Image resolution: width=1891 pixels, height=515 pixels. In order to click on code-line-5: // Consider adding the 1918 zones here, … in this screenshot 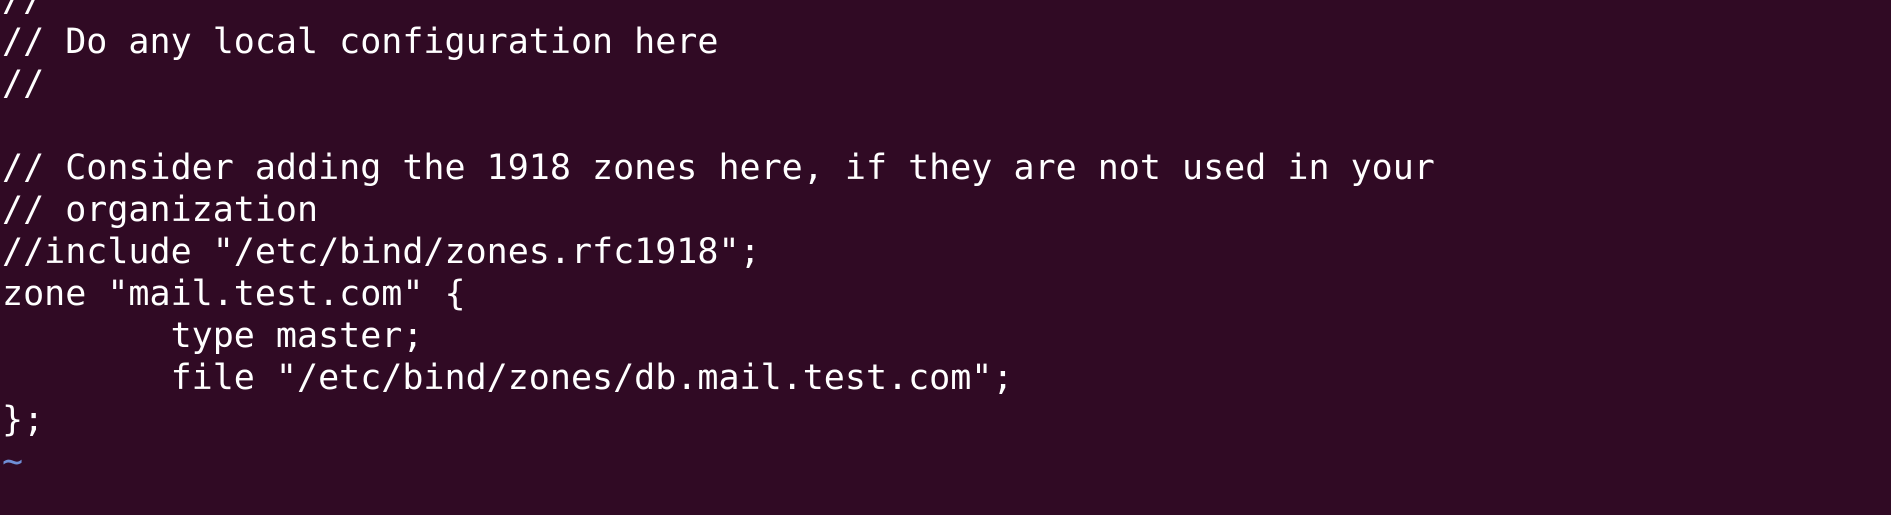, I will do `click(718, 168)`.